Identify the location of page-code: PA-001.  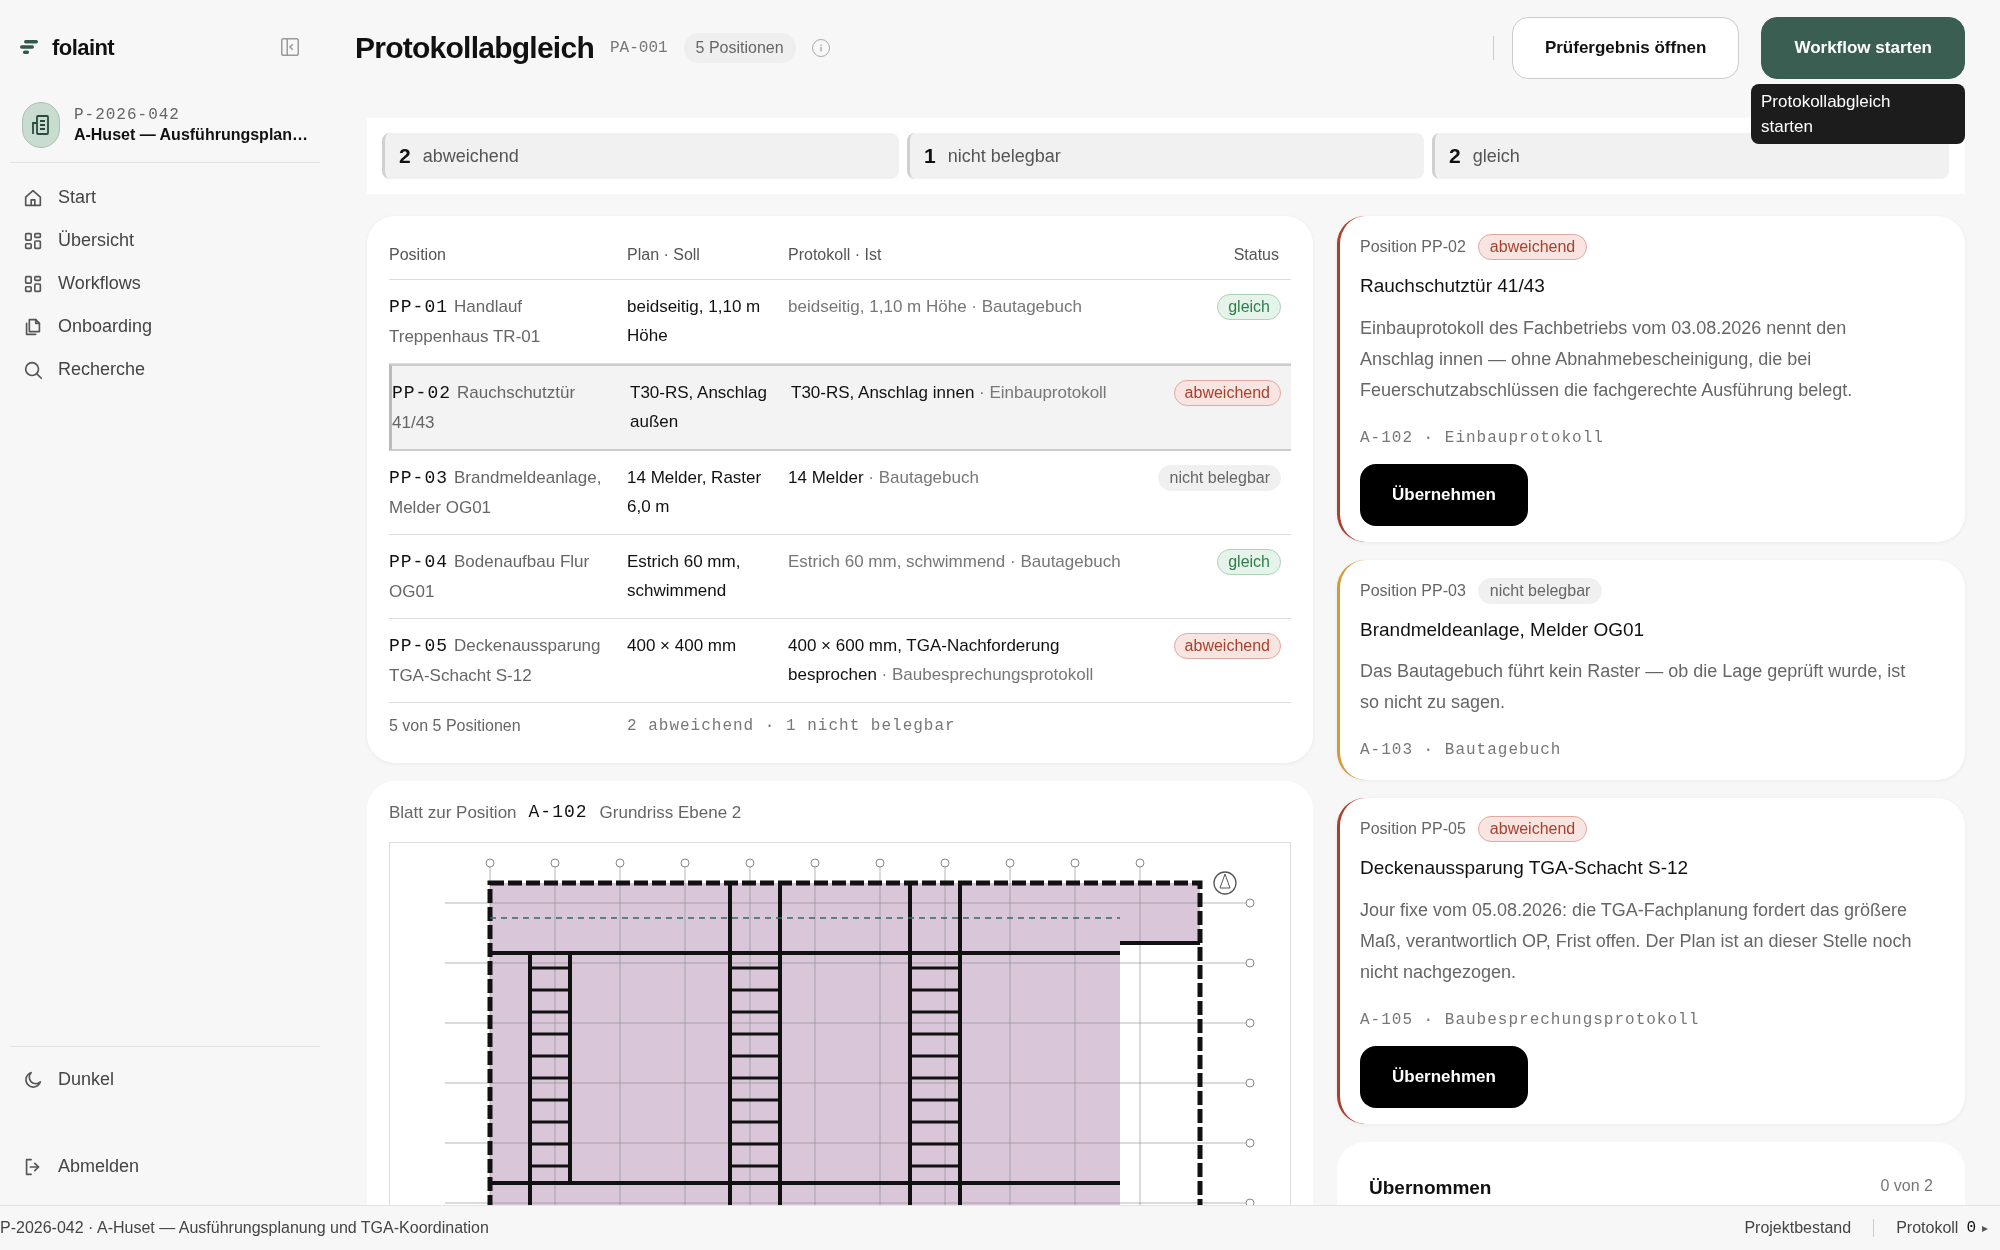
(638, 48).